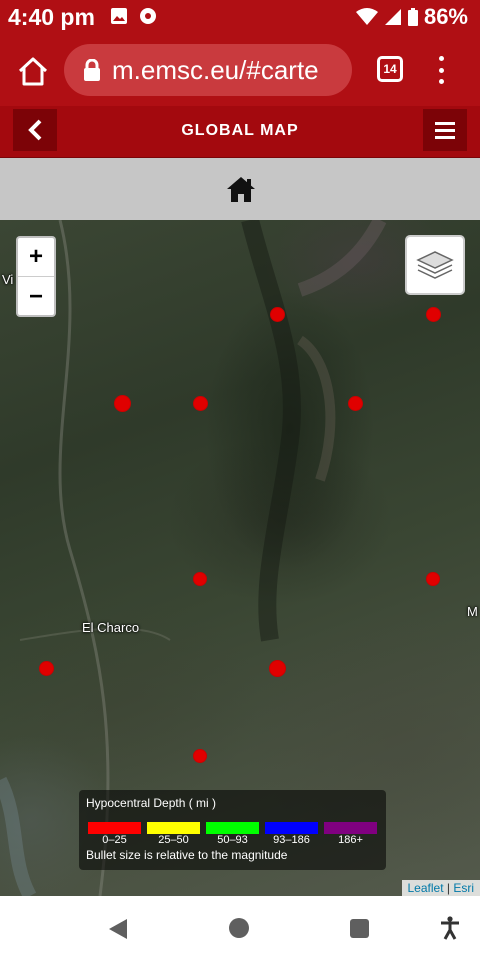 This screenshot has height=960, width=480. I want to click on legend-label: 50–93, so click(232, 840).